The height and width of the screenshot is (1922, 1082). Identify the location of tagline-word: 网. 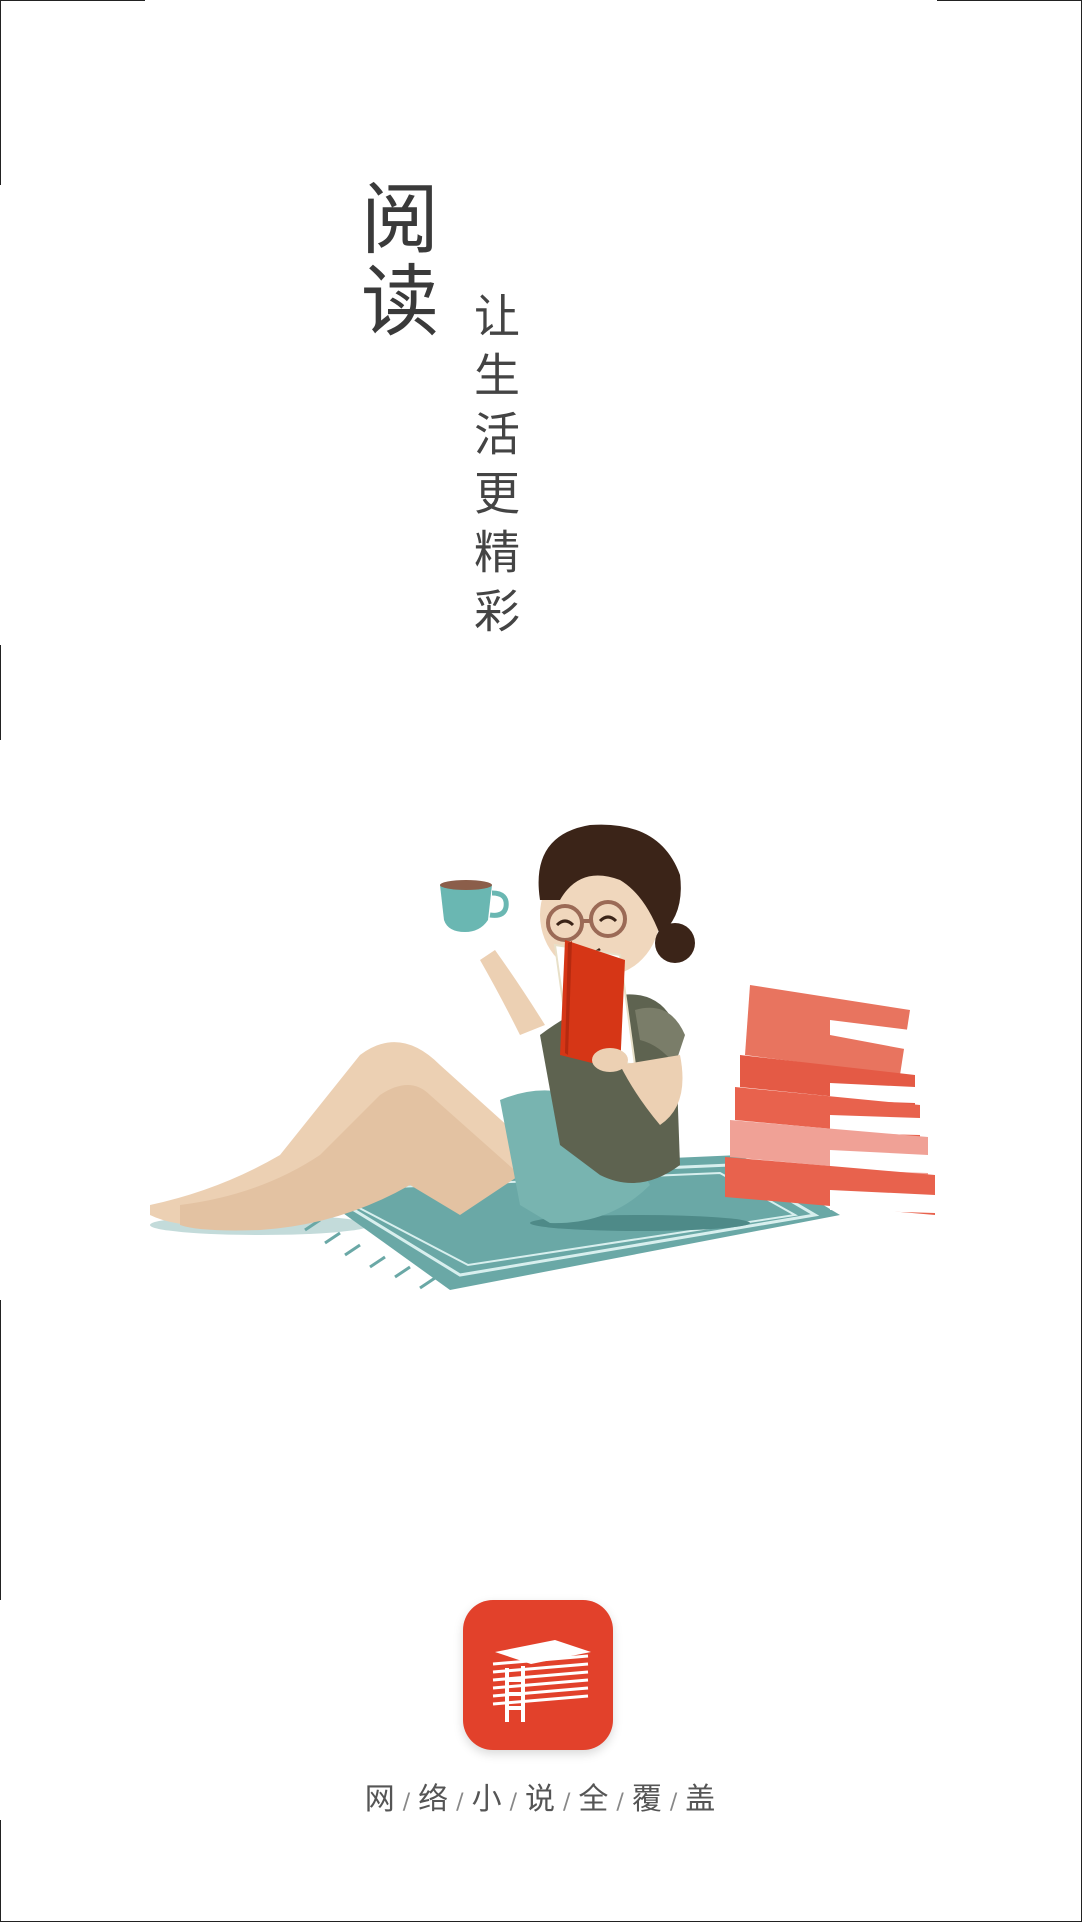
(380, 1799).